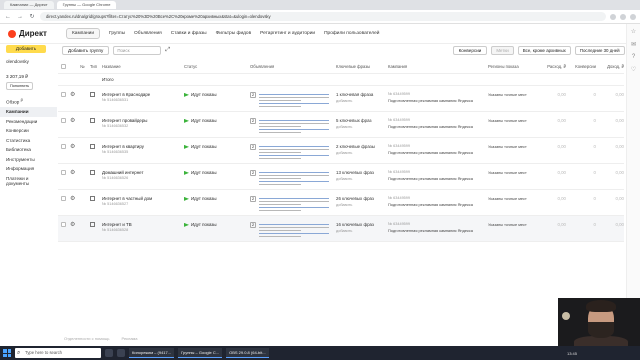  I want to click on logo: Директ, so click(29, 33).